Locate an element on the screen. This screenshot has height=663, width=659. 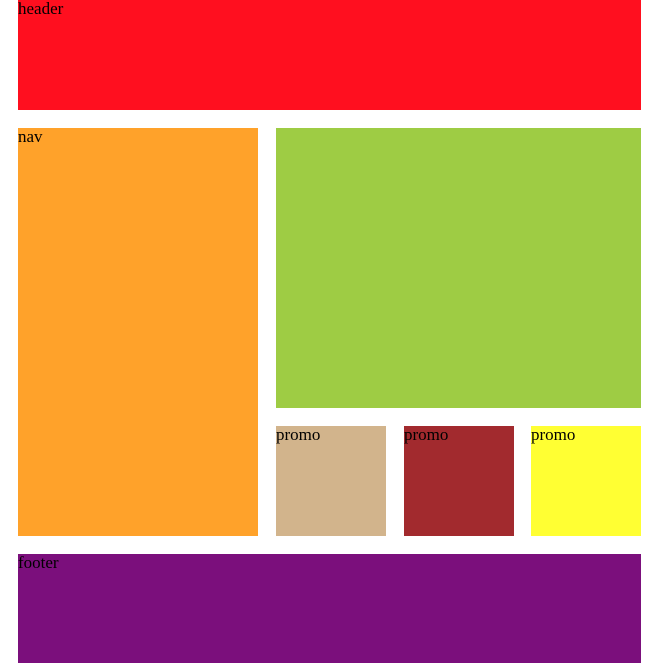
header-label: header is located at coordinates (41, 9).